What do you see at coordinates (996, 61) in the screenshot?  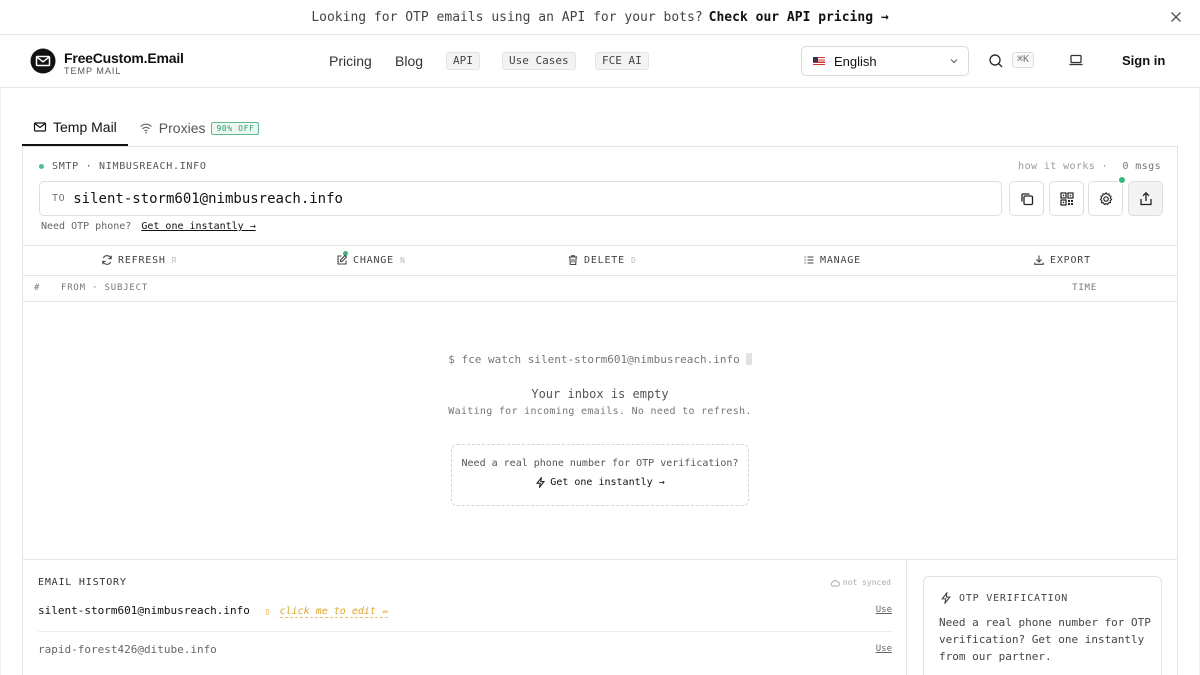 I see `search-icon` at bounding box center [996, 61].